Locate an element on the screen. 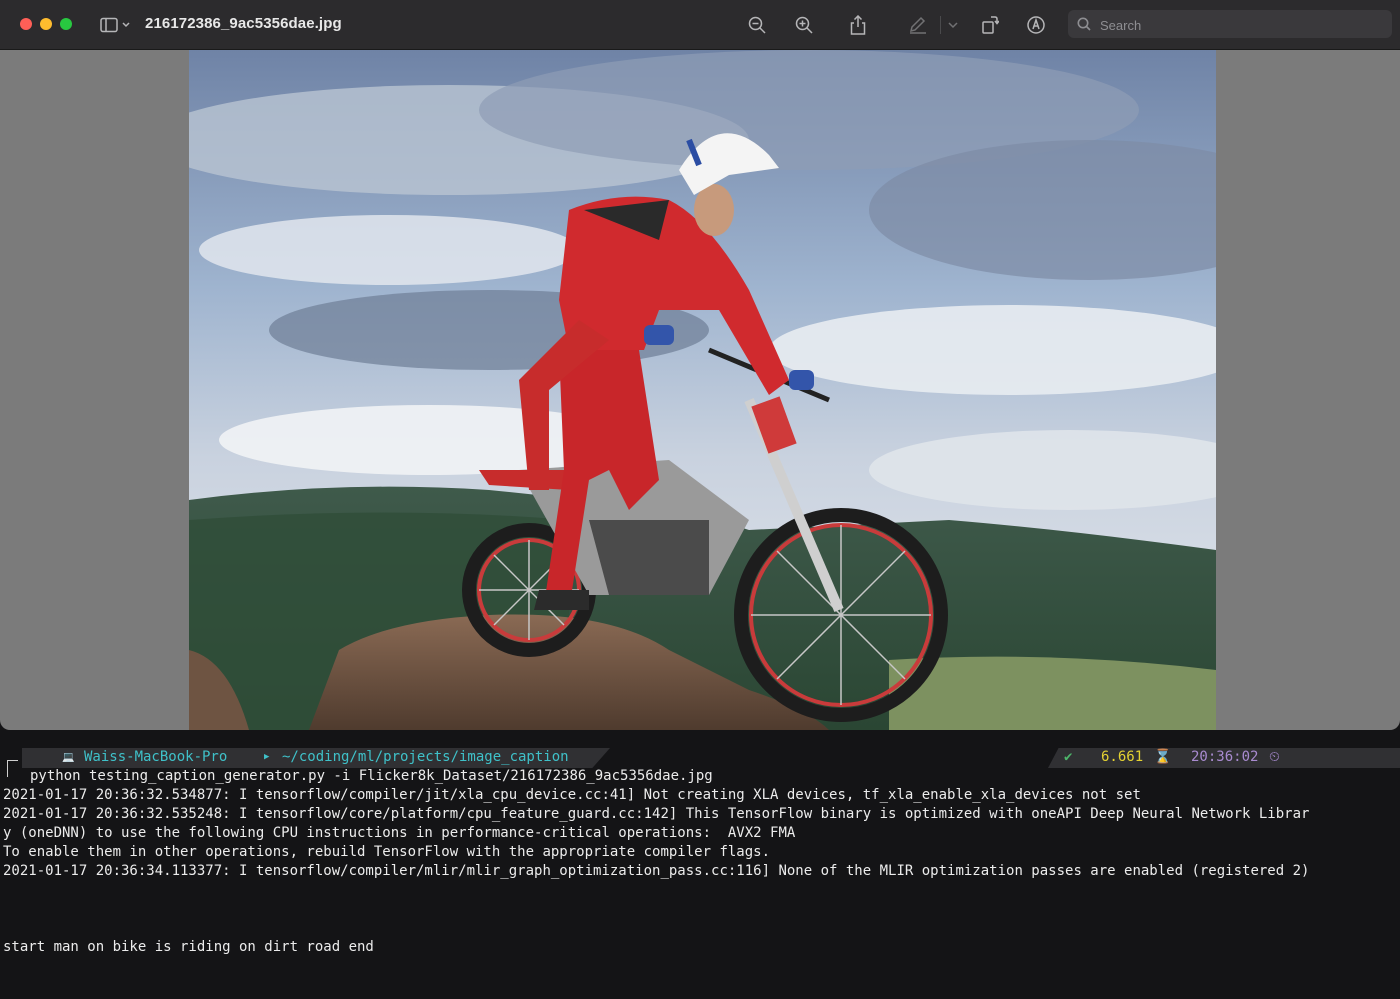  zoom-out-icon is located at coordinates (757, 25).